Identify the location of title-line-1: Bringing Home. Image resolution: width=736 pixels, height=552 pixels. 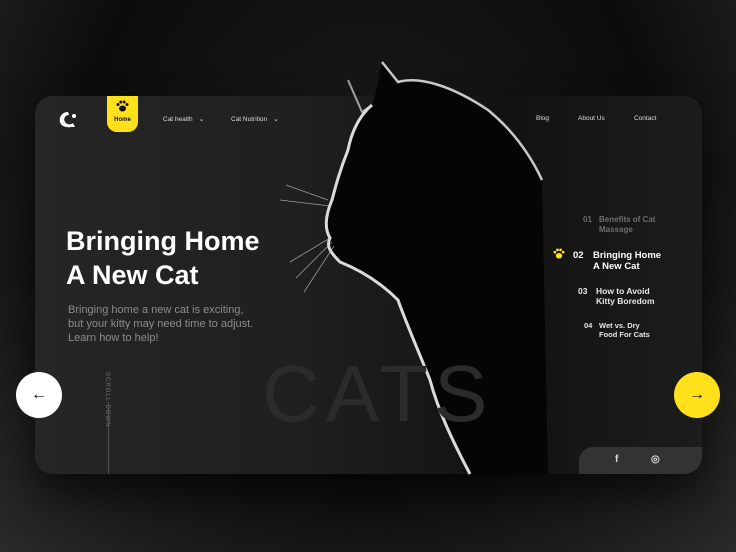
(163, 241).